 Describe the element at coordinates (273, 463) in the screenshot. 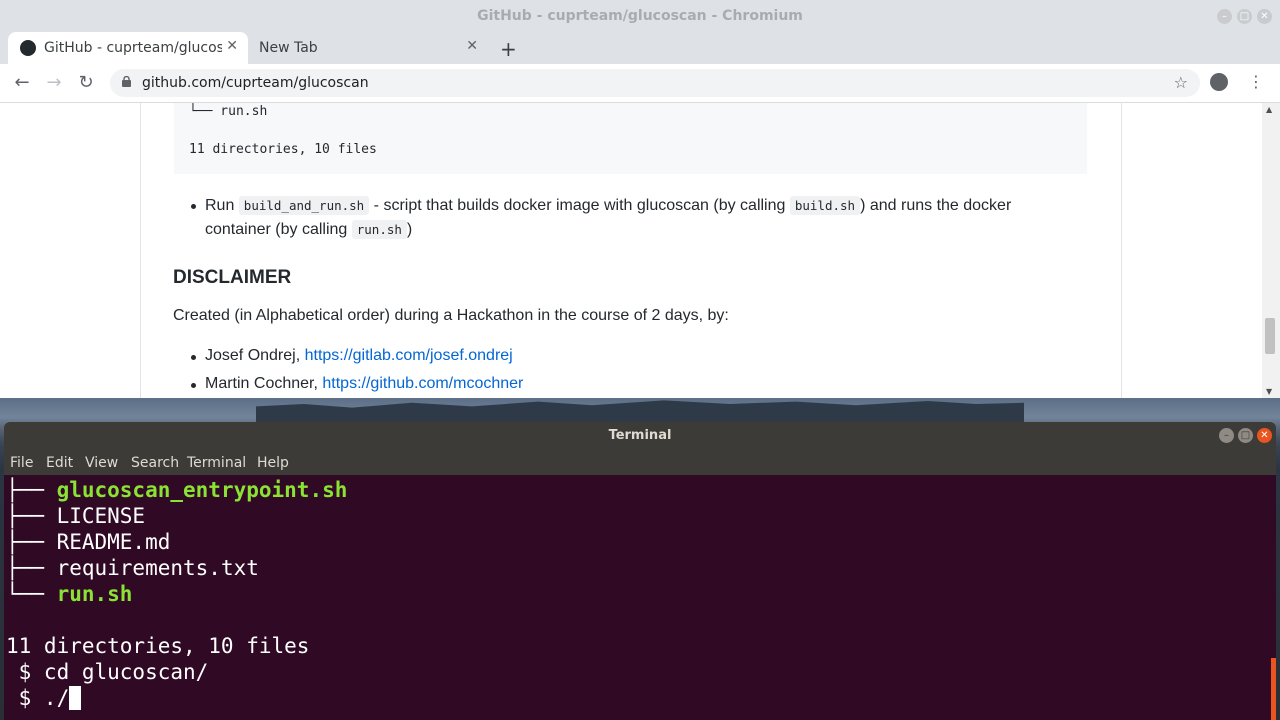

I see `menu-help: Help` at that location.